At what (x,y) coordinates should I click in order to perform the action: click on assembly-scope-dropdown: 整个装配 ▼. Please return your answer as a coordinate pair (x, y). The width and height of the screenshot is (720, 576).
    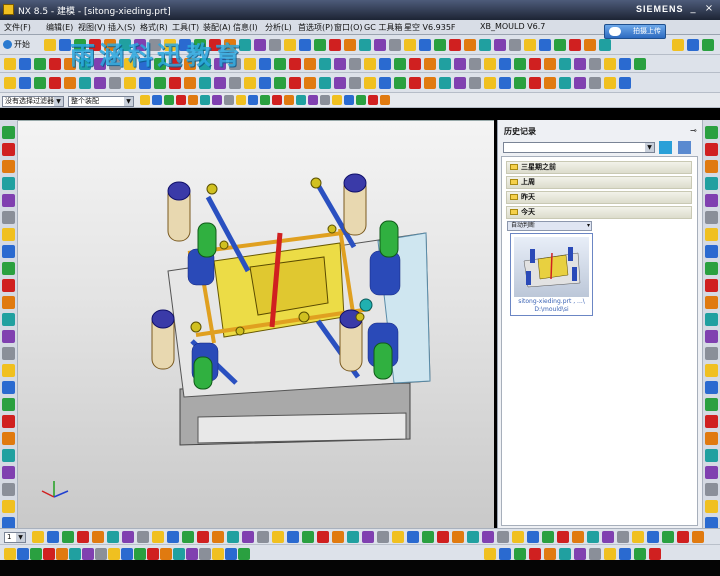
    Looking at the image, I should click on (101, 101).